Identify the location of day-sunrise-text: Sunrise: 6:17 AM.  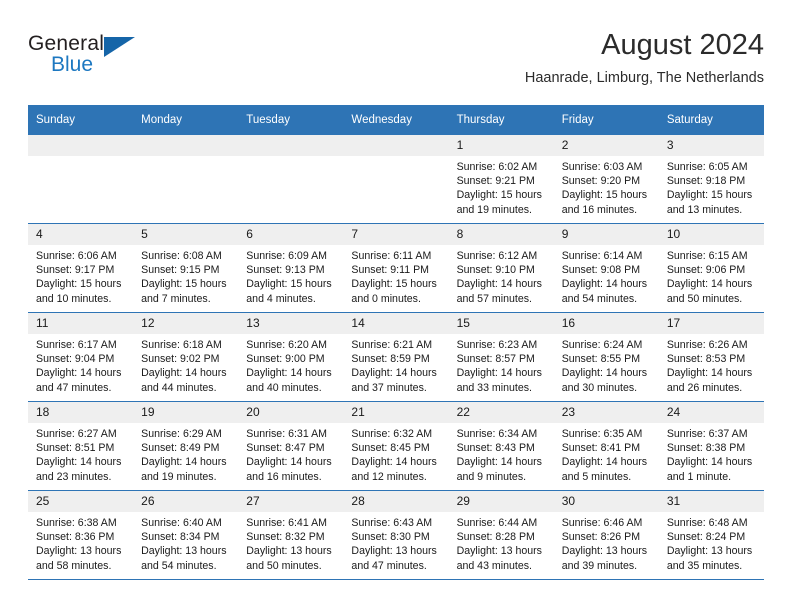
(76, 345).